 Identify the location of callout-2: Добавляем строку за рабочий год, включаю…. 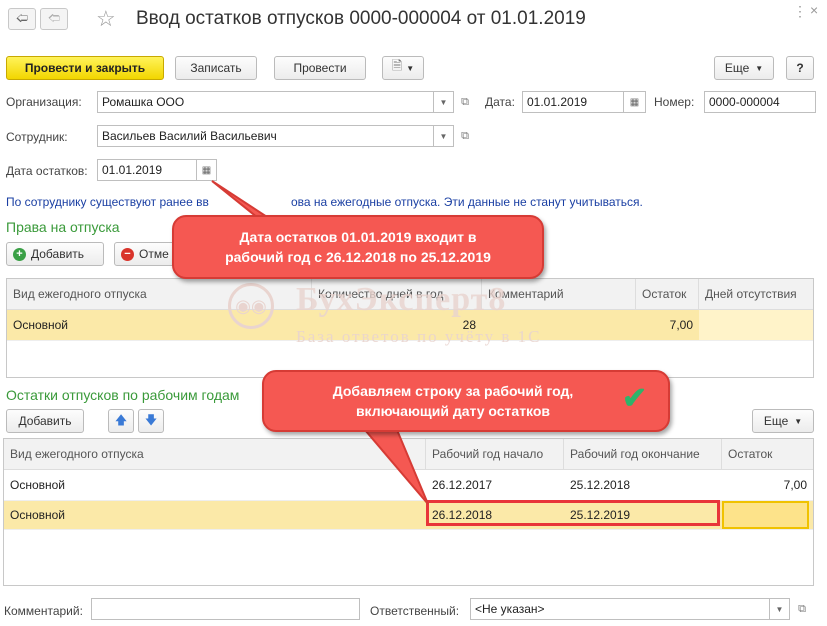
(466, 401).